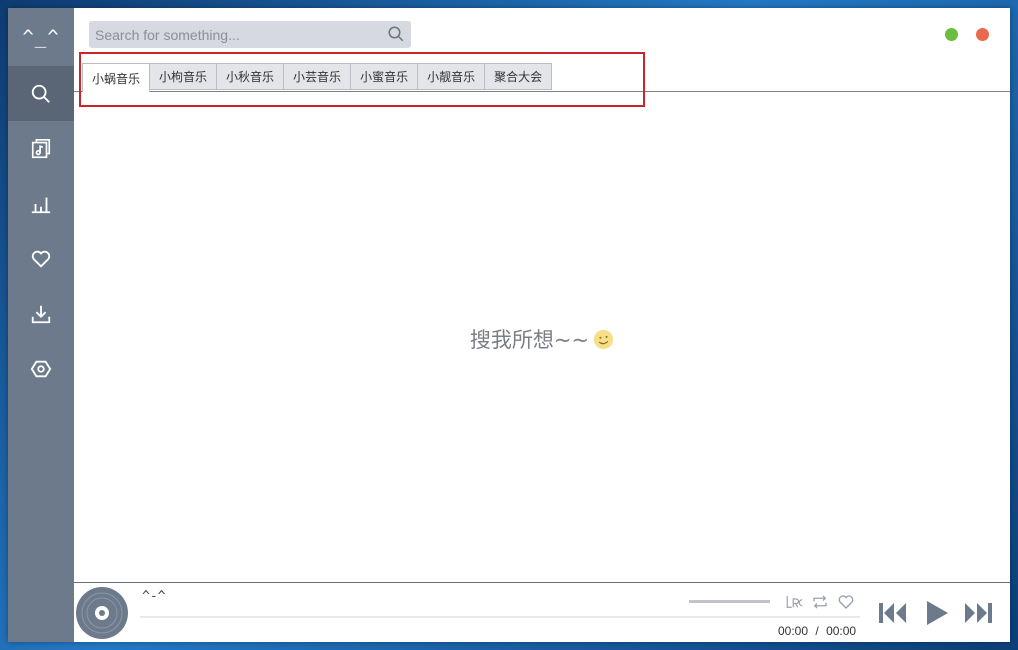 The image size is (1018, 650). I want to click on repeat-icon, so click(820, 602).